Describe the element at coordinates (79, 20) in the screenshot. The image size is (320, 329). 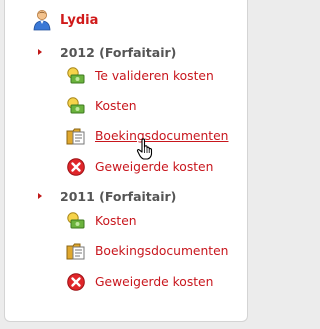
I see `user-name: Lydia` at that location.